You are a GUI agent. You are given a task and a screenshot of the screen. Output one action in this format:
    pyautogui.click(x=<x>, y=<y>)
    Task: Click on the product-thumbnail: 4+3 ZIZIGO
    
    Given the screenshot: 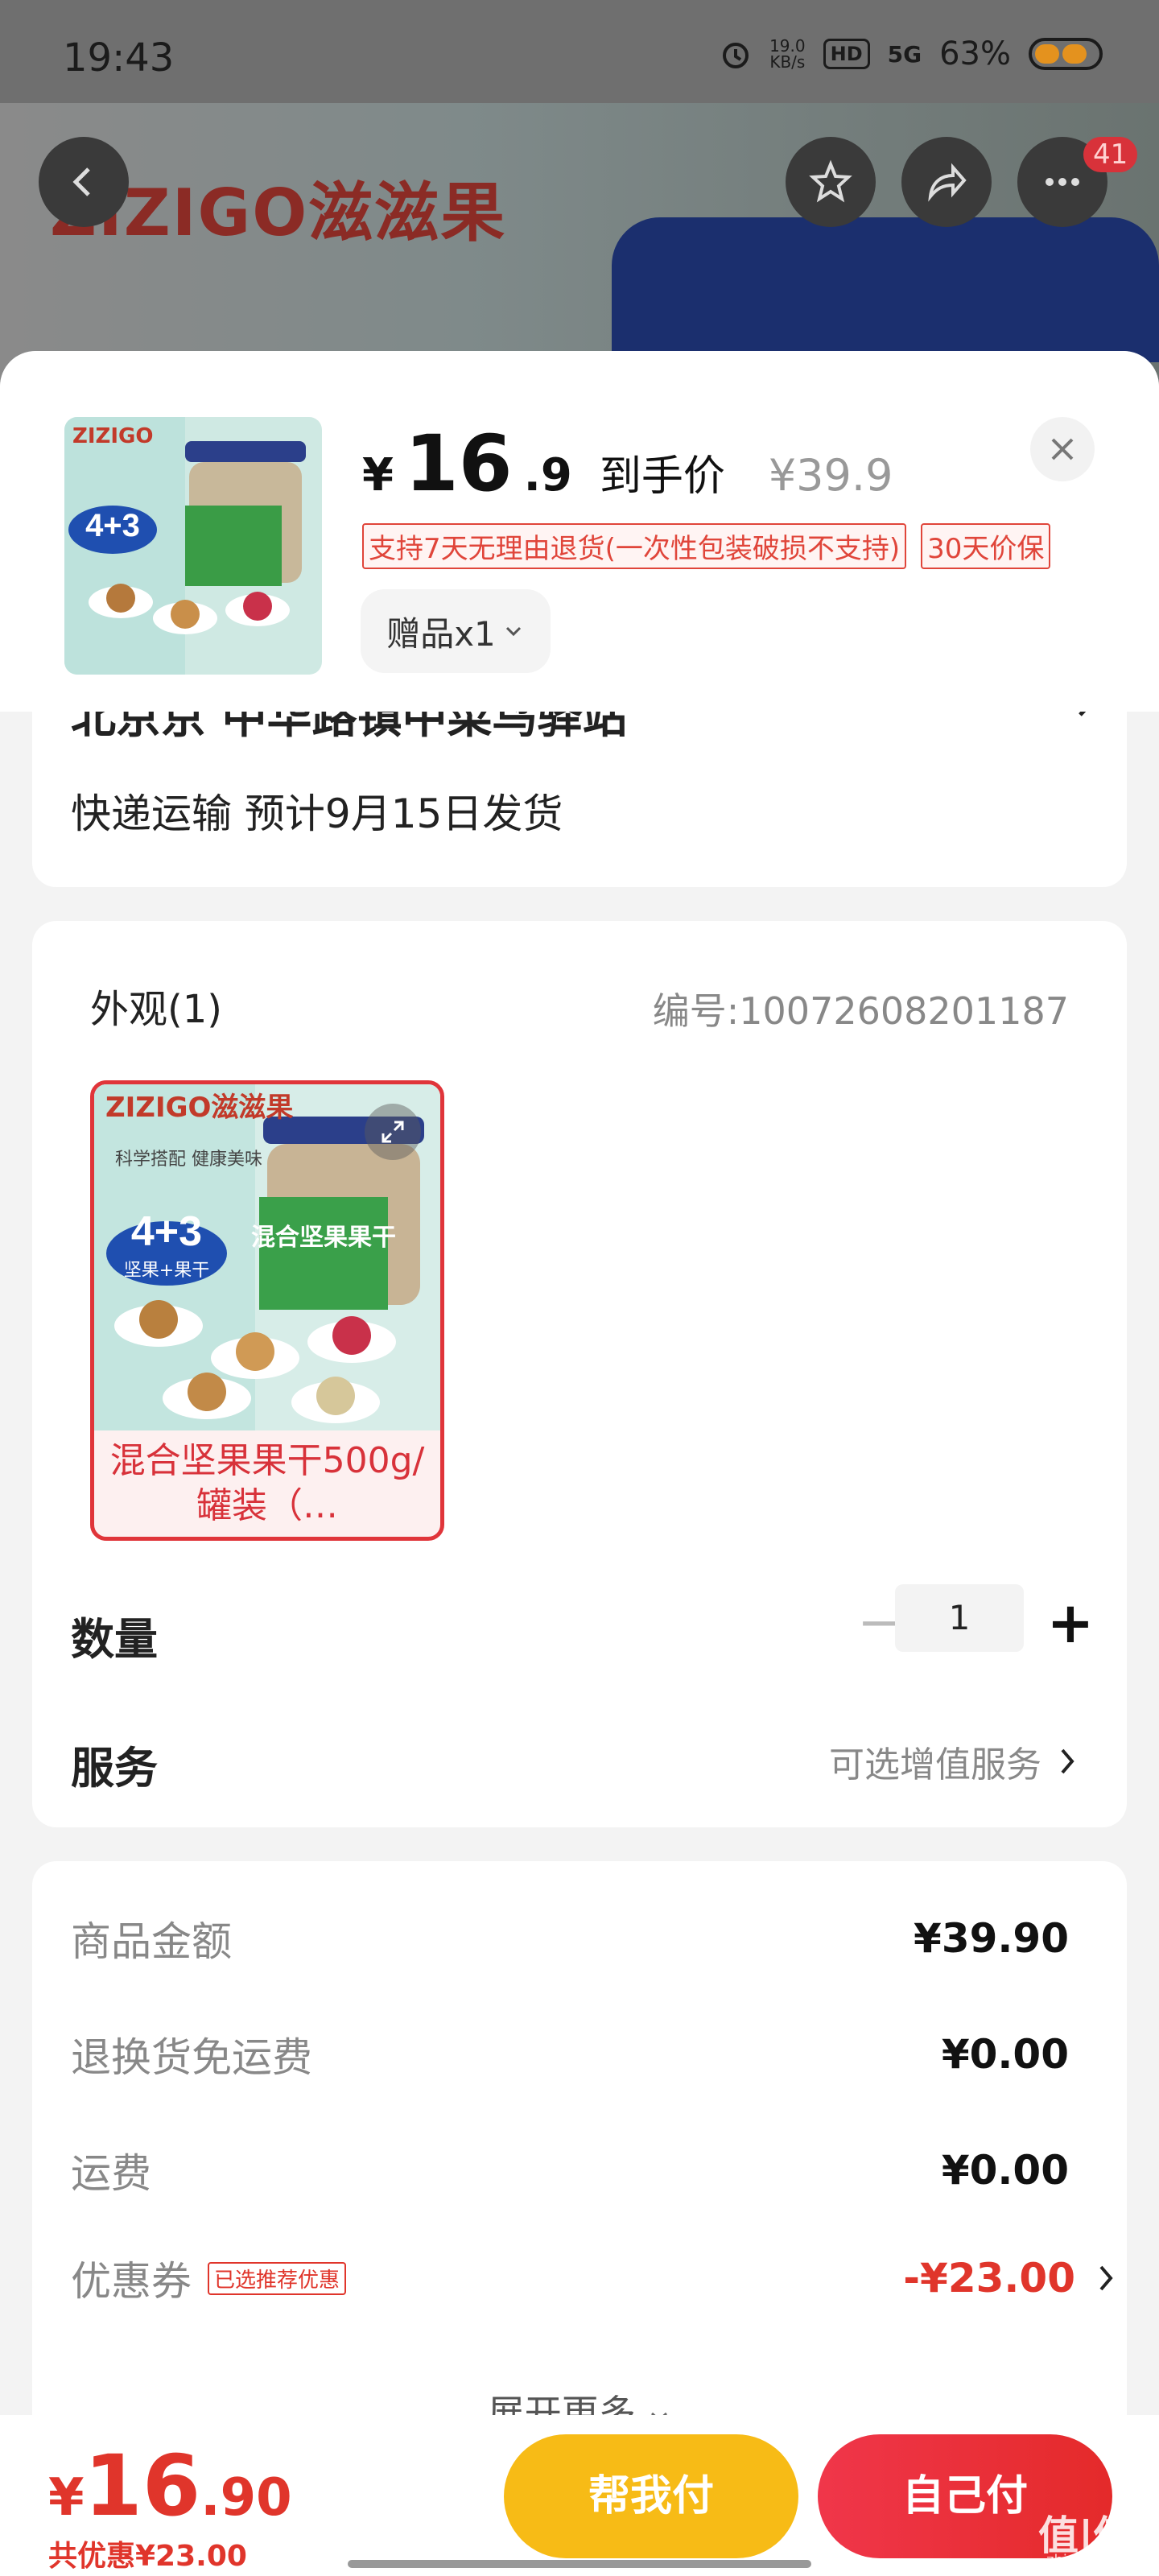 What is the action you would take?
    pyautogui.click(x=193, y=546)
    